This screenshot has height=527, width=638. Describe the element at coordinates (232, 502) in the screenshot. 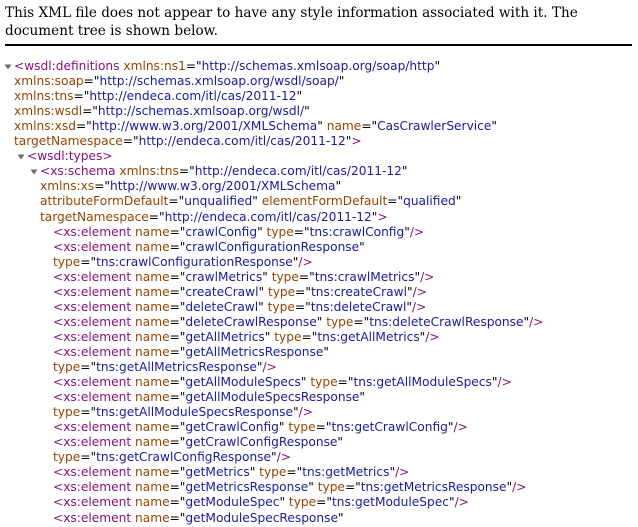

I see `xml-attr-value: getModuleSpec` at that location.